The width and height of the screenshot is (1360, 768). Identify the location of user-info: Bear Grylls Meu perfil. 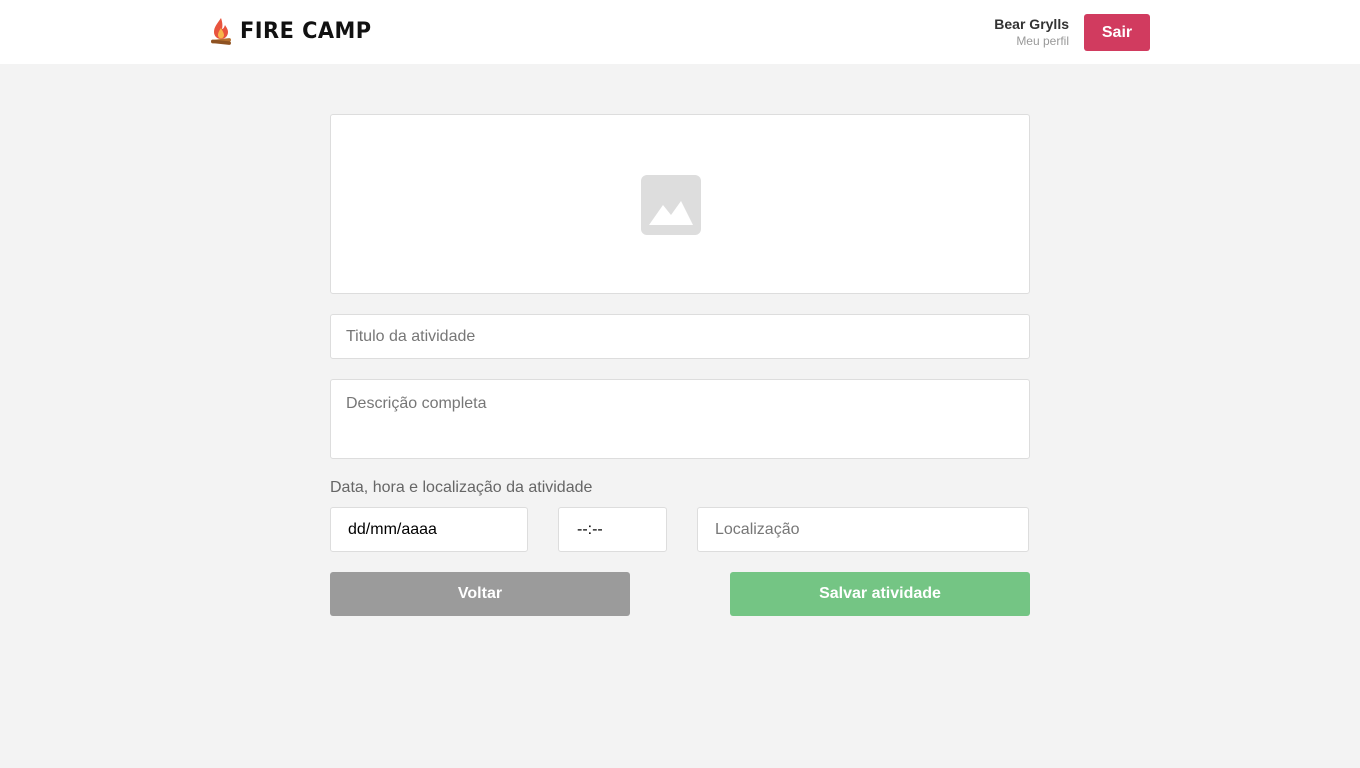
(1031, 32).